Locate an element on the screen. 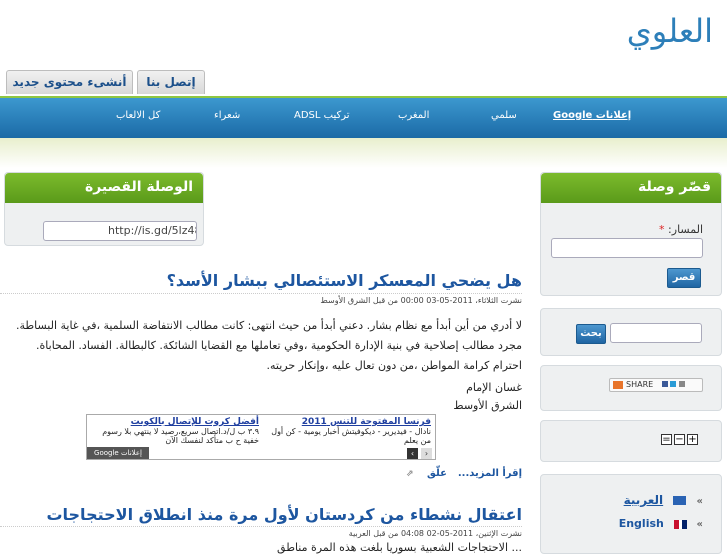  shorten-button: قصر is located at coordinates (684, 278).